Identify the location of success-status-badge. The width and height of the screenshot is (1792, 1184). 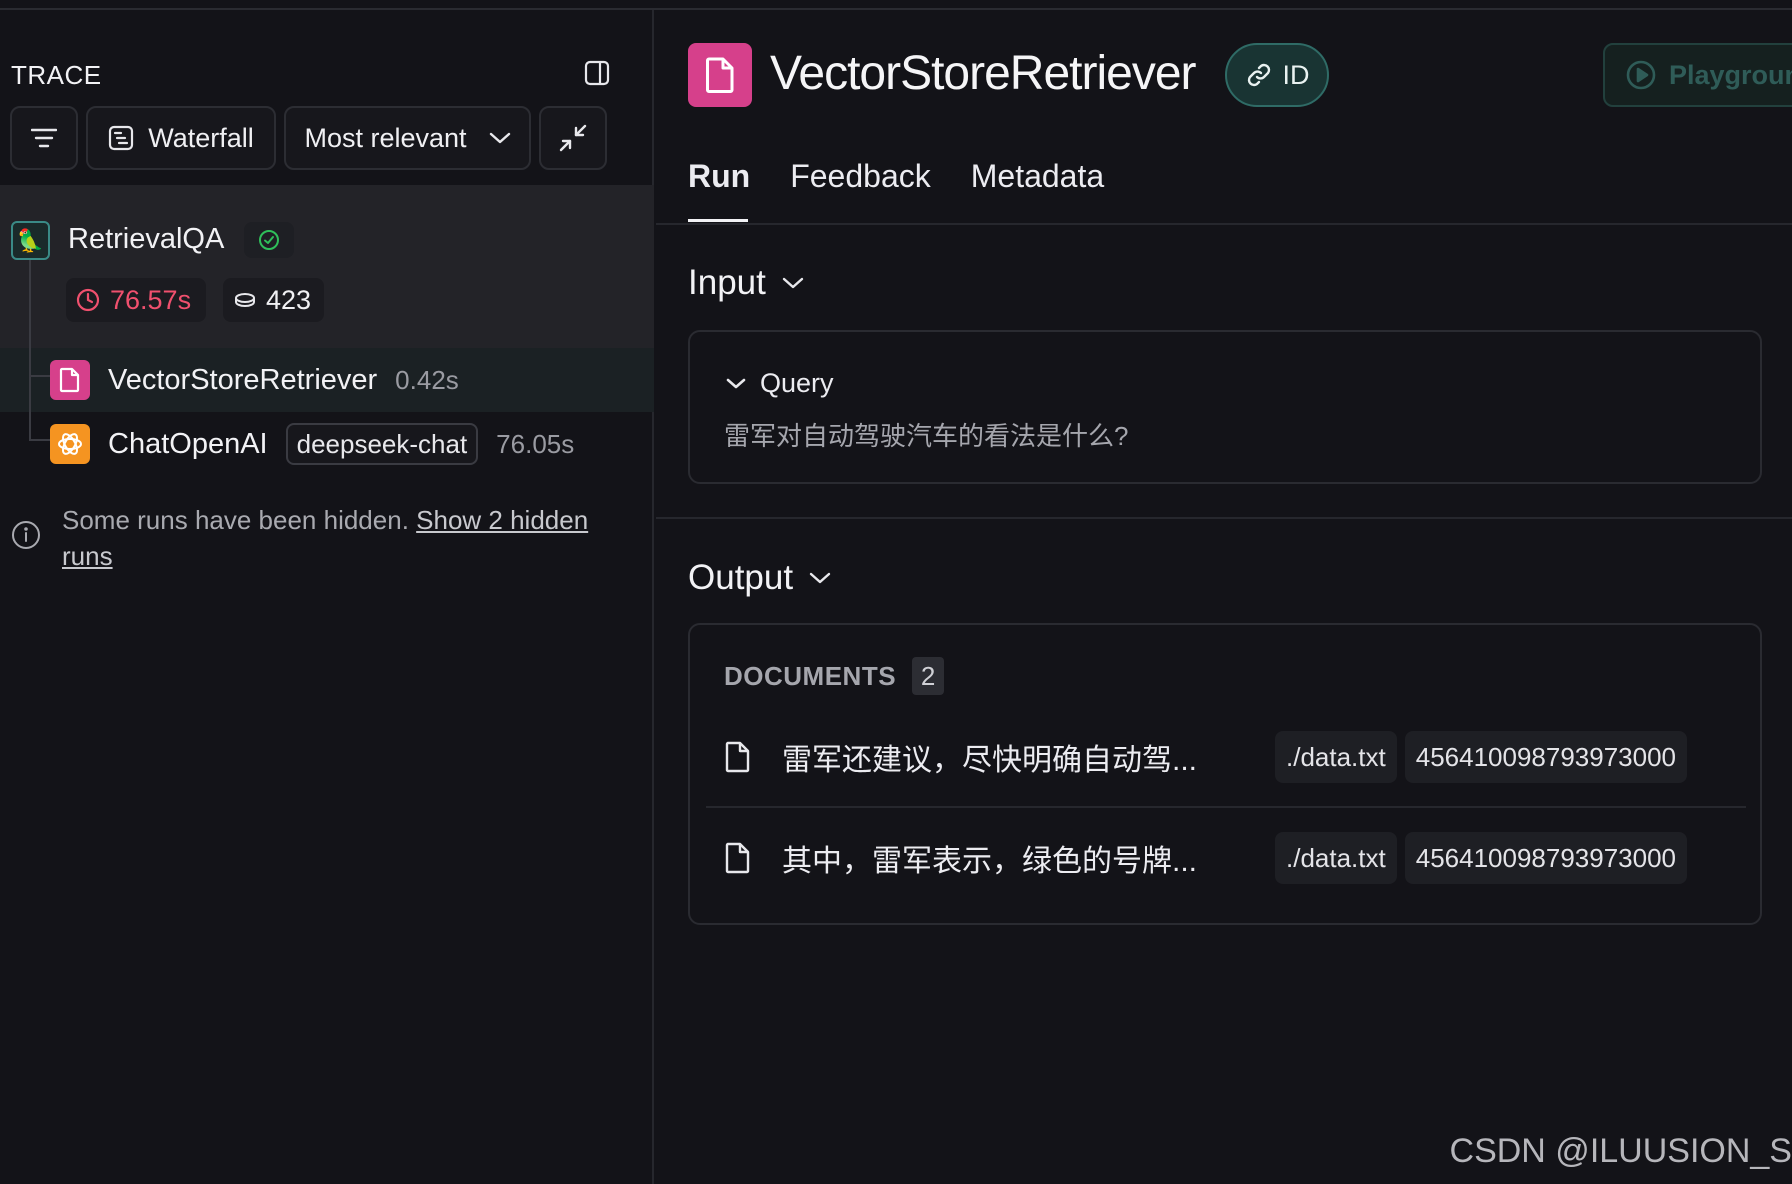
(269, 240).